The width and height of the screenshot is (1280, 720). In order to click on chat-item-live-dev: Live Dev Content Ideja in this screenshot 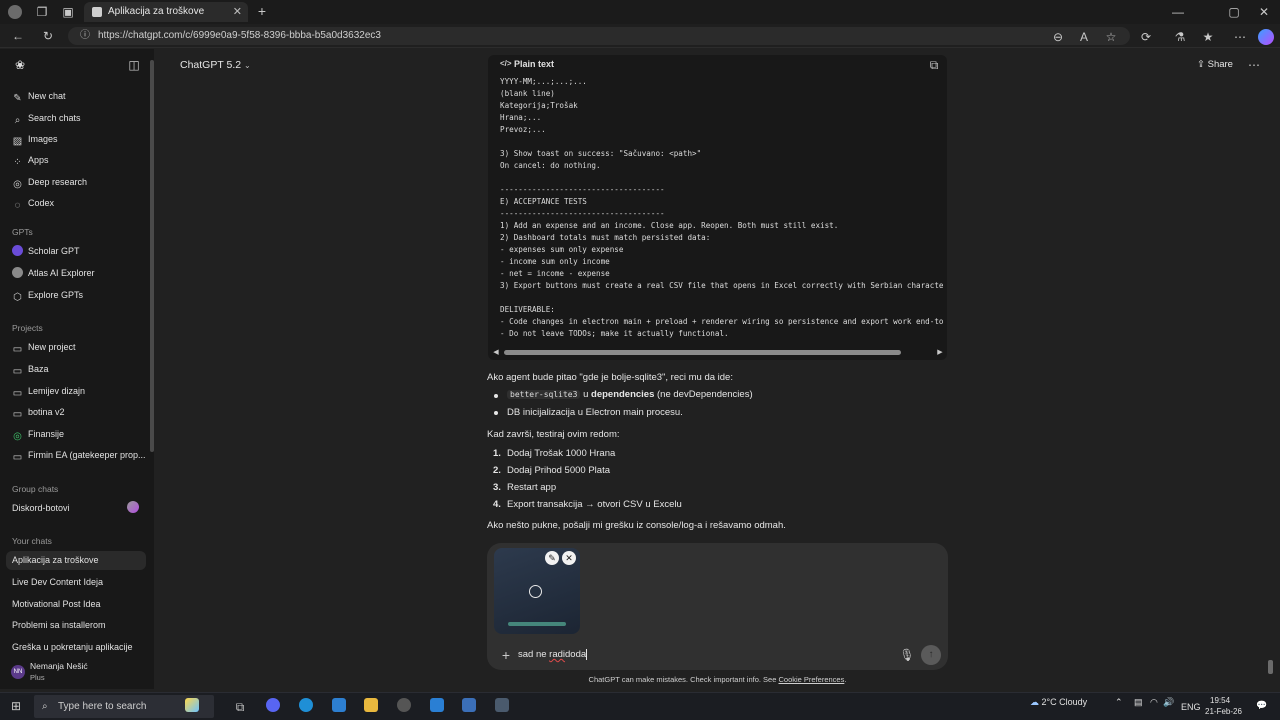, I will do `click(57, 582)`.